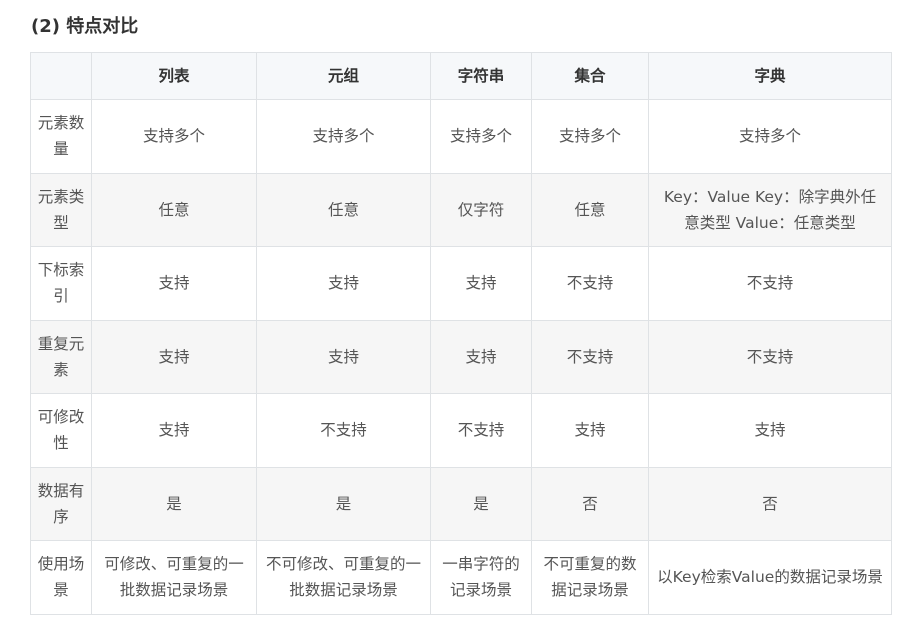 The width and height of the screenshot is (898, 638). What do you see at coordinates (343, 577) in the screenshot?
I see `table-cell: 不可修改、可重复的一批数据记录场景` at bounding box center [343, 577].